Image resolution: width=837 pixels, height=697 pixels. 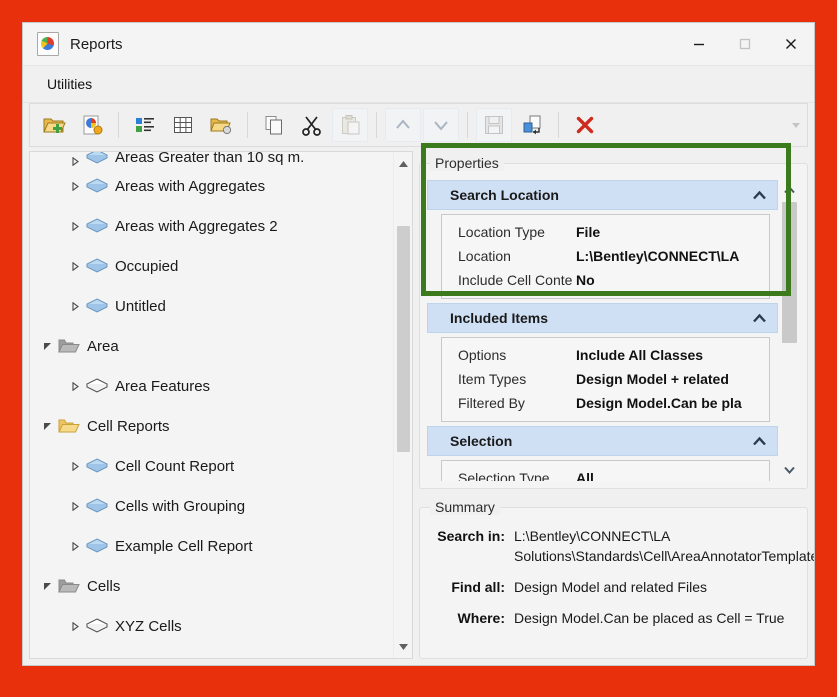 What do you see at coordinates (211, 586) in the screenshot?
I see `tree-item: Cells` at bounding box center [211, 586].